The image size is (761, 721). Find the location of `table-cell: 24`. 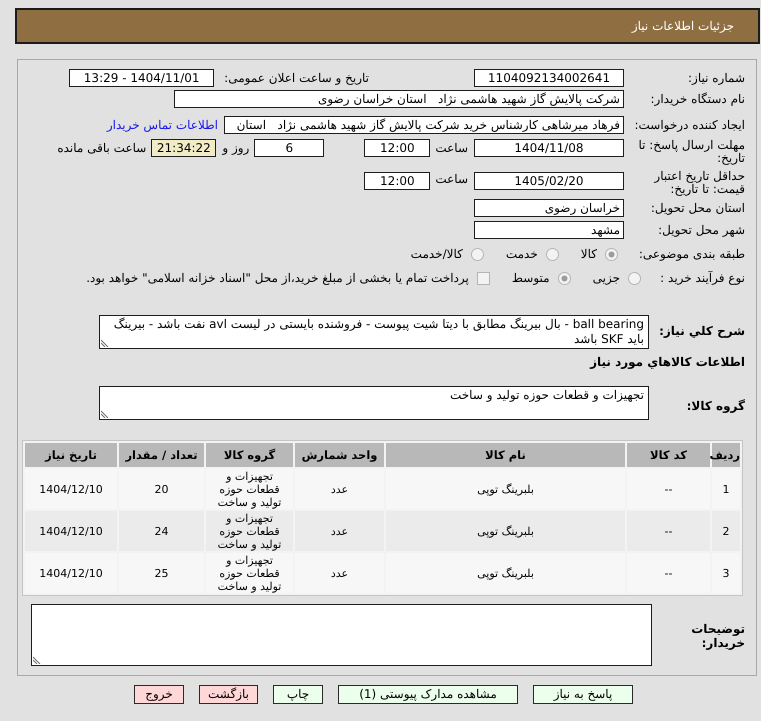

table-cell: 24 is located at coordinates (161, 531).